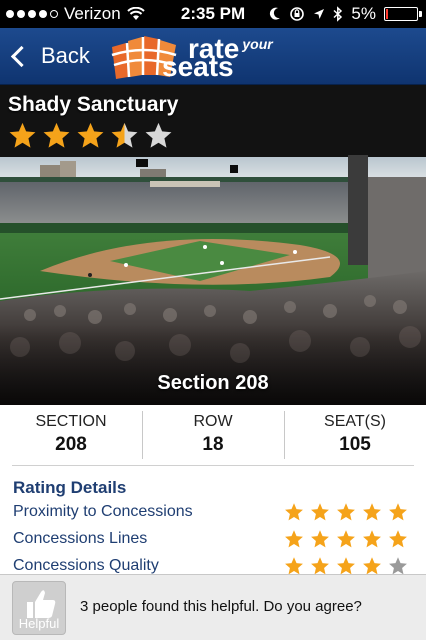 The height and width of the screenshot is (640, 426). Describe the element at coordinates (80, 538) in the screenshot. I see `rating-label: Concessions Lines` at that location.